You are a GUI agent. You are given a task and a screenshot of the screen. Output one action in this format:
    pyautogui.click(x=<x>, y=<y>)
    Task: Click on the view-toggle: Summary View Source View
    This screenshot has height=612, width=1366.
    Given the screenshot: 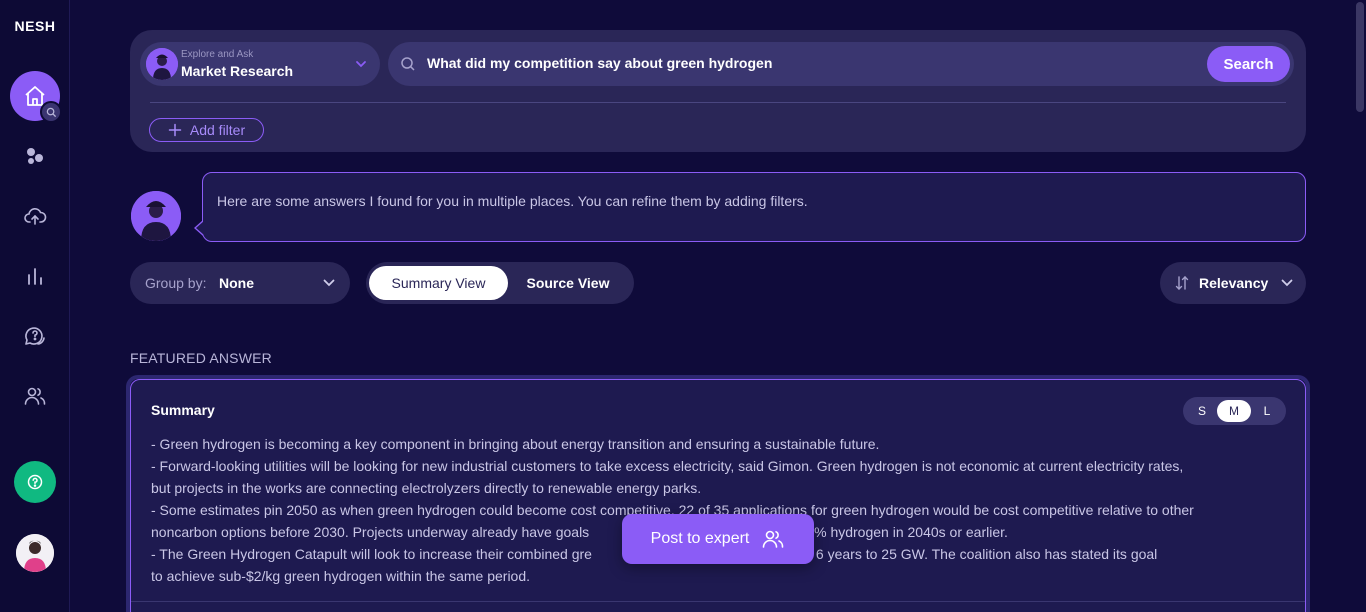 What is the action you would take?
    pyautogui.click(x=500, y=283)
    